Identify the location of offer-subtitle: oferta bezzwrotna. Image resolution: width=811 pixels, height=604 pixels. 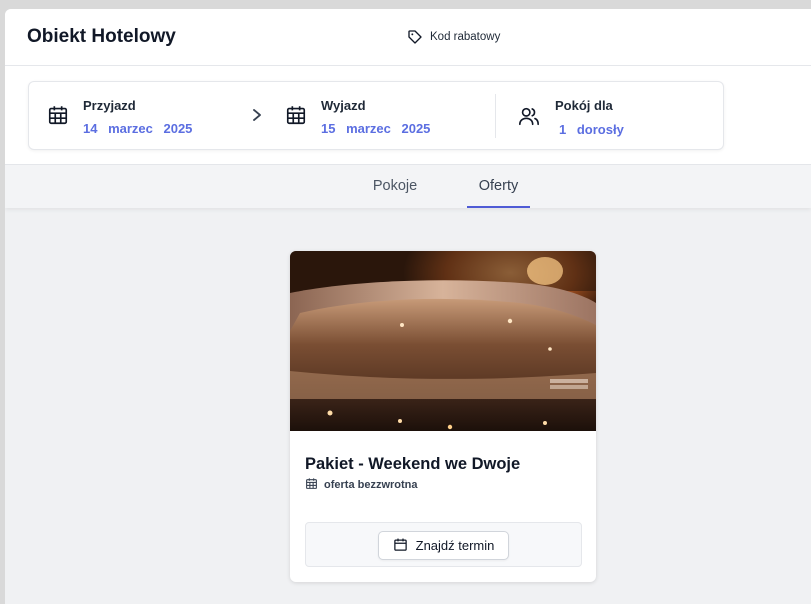
(371, 485).